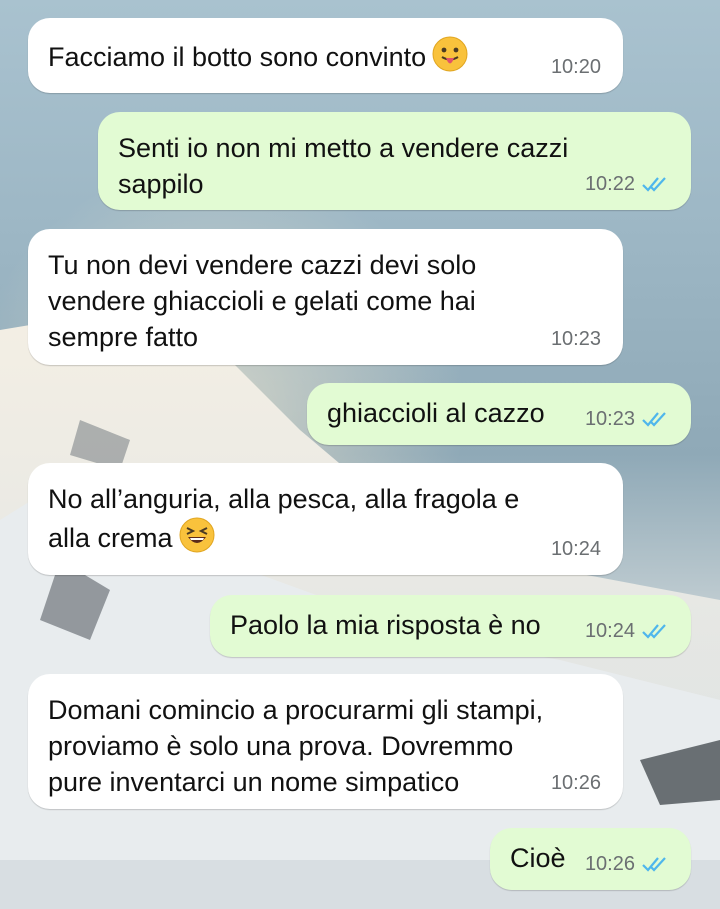 This screenshot has height=909, width=720. Describe the element at coordinates (197, 535) in the screenshot. I see `laughing-emoji-icon` at that location.